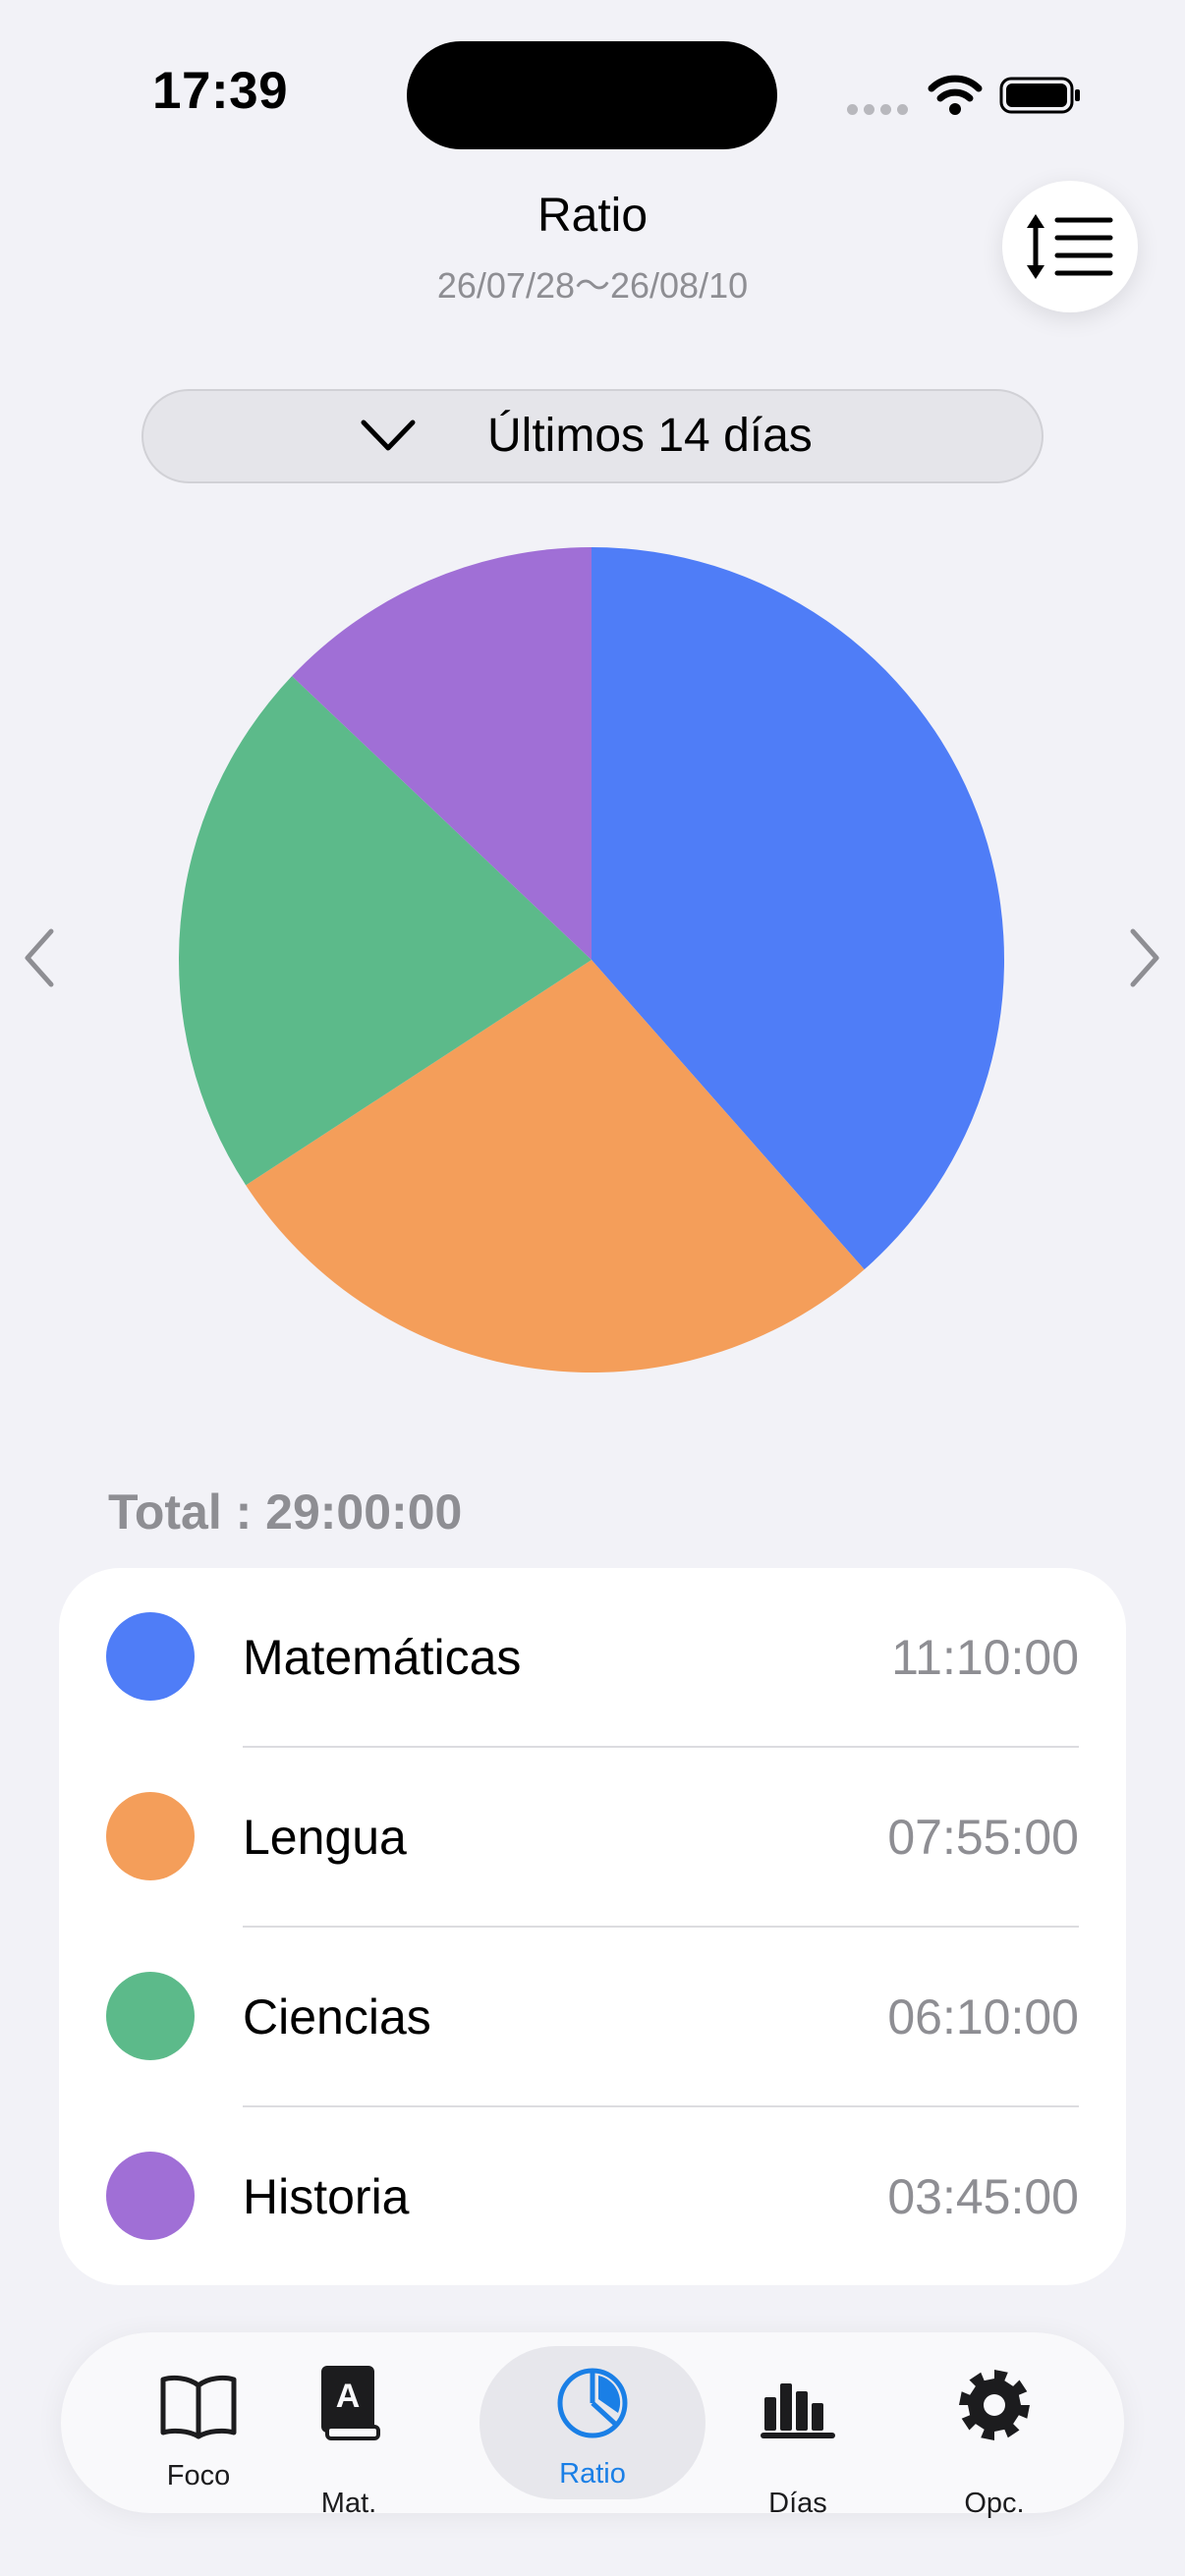 The height and width of the screenshot is (2576, 1185). I want to click on chevron-down-icon, so click(388, 435).